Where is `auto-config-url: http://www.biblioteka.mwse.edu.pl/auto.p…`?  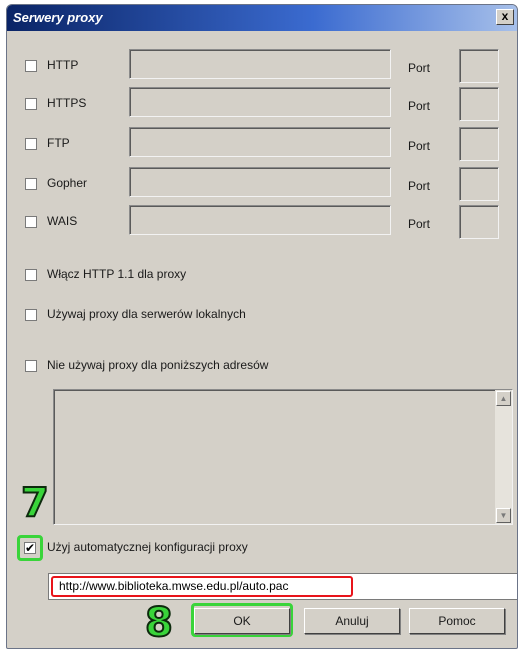
auto-config-url: http://www.biblioteka.mwse.edu.pl/auto.p… is located at coordinates (174, 586).